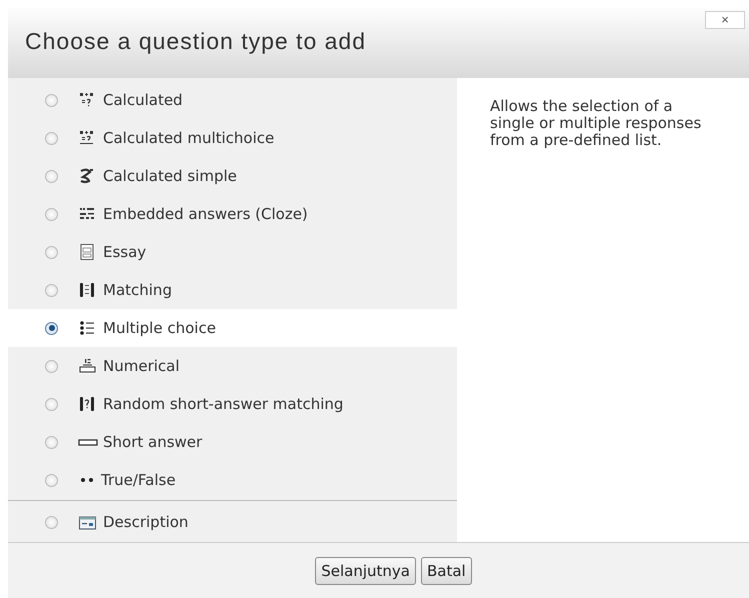  What do you see at coordinates (159, 328) in the screenshot?
I see `option-label: Multiple choice` at bounding box center [159, 328].